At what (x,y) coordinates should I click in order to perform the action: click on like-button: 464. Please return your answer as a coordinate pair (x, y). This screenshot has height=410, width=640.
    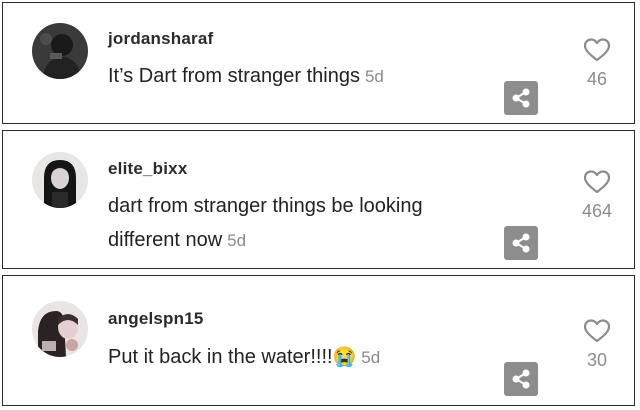
    Looking at the image, I should click on (597, 195).